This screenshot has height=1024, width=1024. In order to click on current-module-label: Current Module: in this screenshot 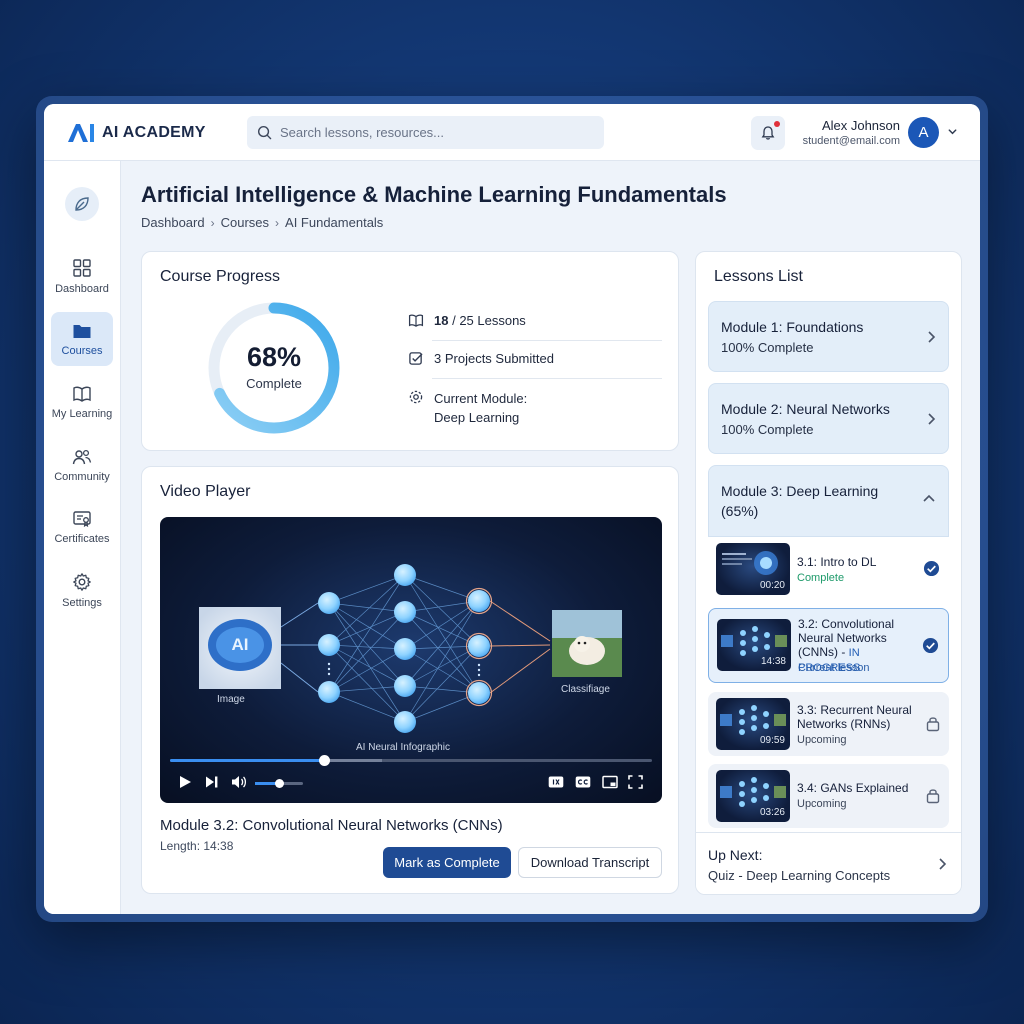, I will do `click(481, 398)`.